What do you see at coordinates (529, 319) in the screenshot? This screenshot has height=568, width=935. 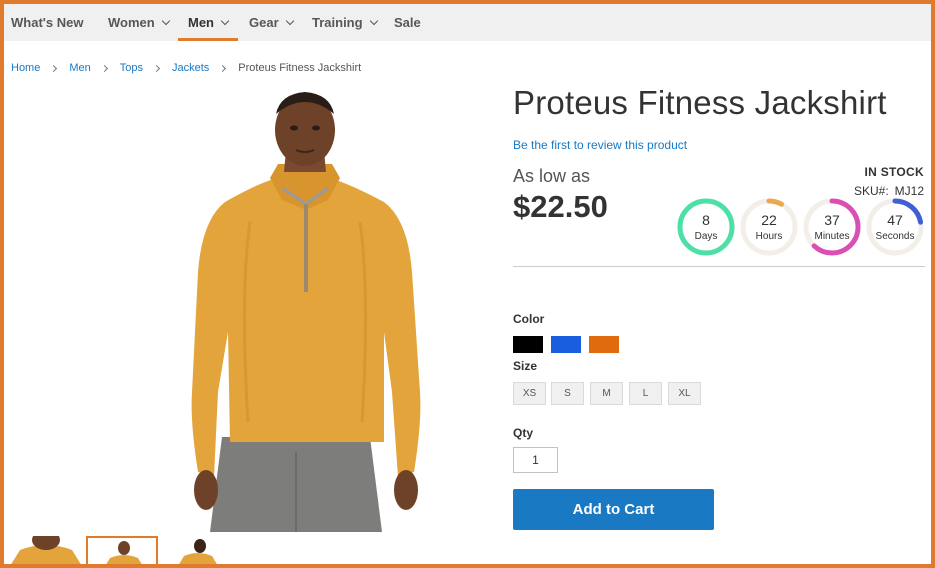 I see `color-label: Color` at bounding box center [529, 319].